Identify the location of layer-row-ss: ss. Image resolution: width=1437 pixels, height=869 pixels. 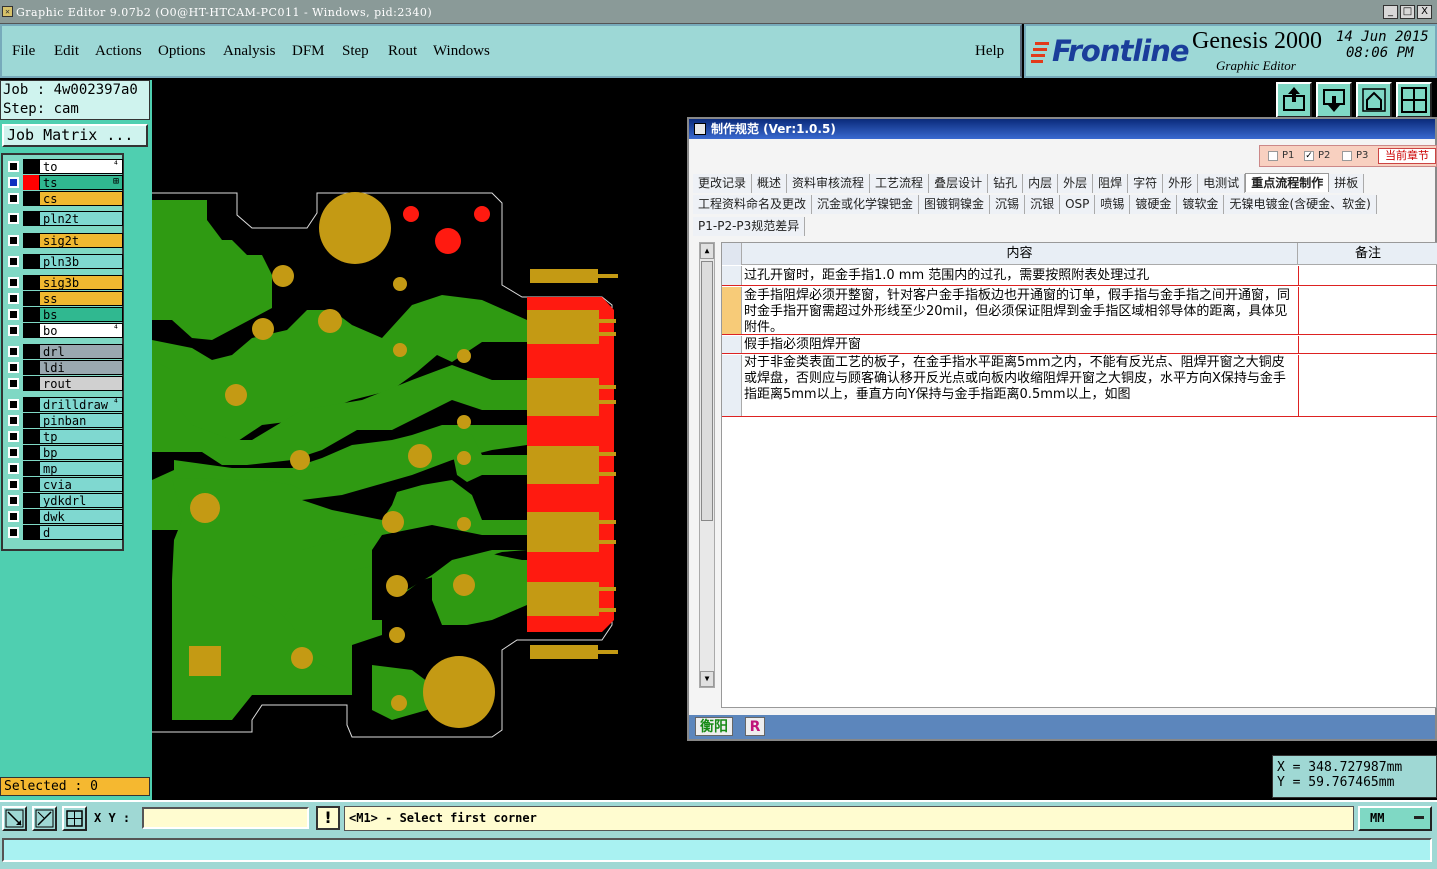
(64, 298).